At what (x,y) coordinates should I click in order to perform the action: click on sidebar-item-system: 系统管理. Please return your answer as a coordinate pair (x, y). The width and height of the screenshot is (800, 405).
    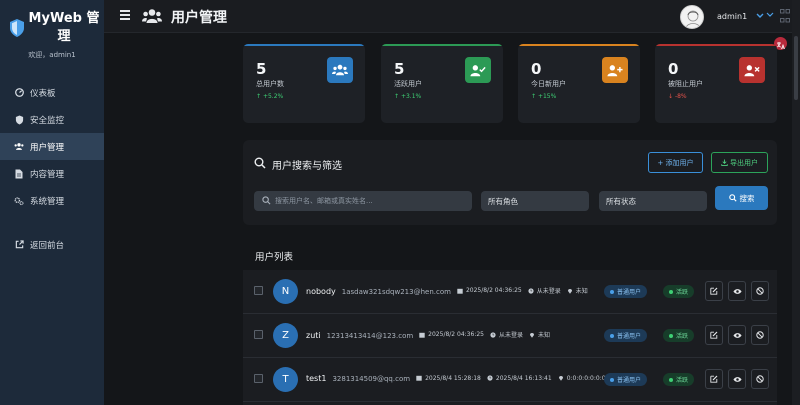
    Looking at the image, I should click on (52, 200).